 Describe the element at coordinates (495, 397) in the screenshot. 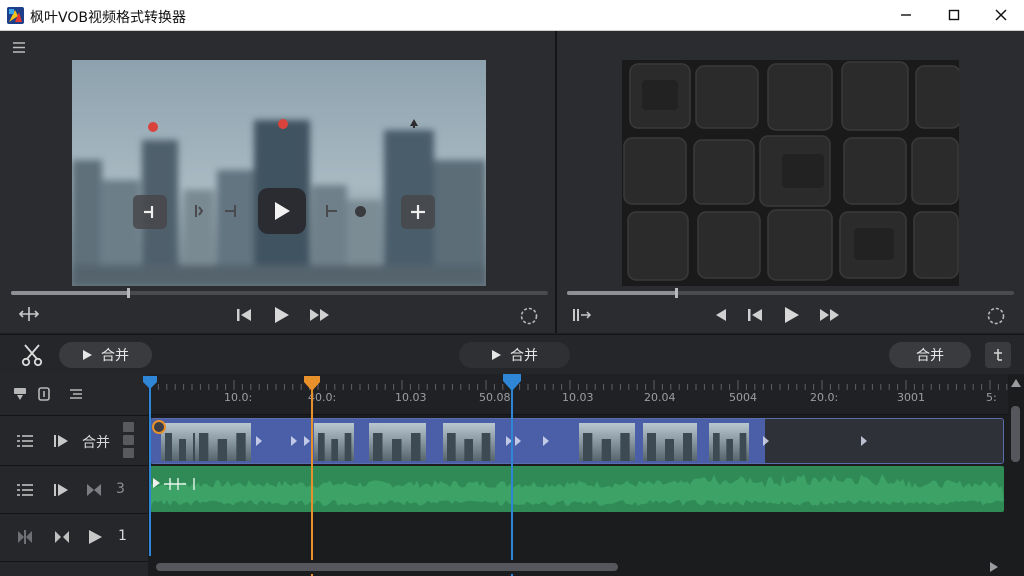

I see `ruler-label: 50.08` at that location.